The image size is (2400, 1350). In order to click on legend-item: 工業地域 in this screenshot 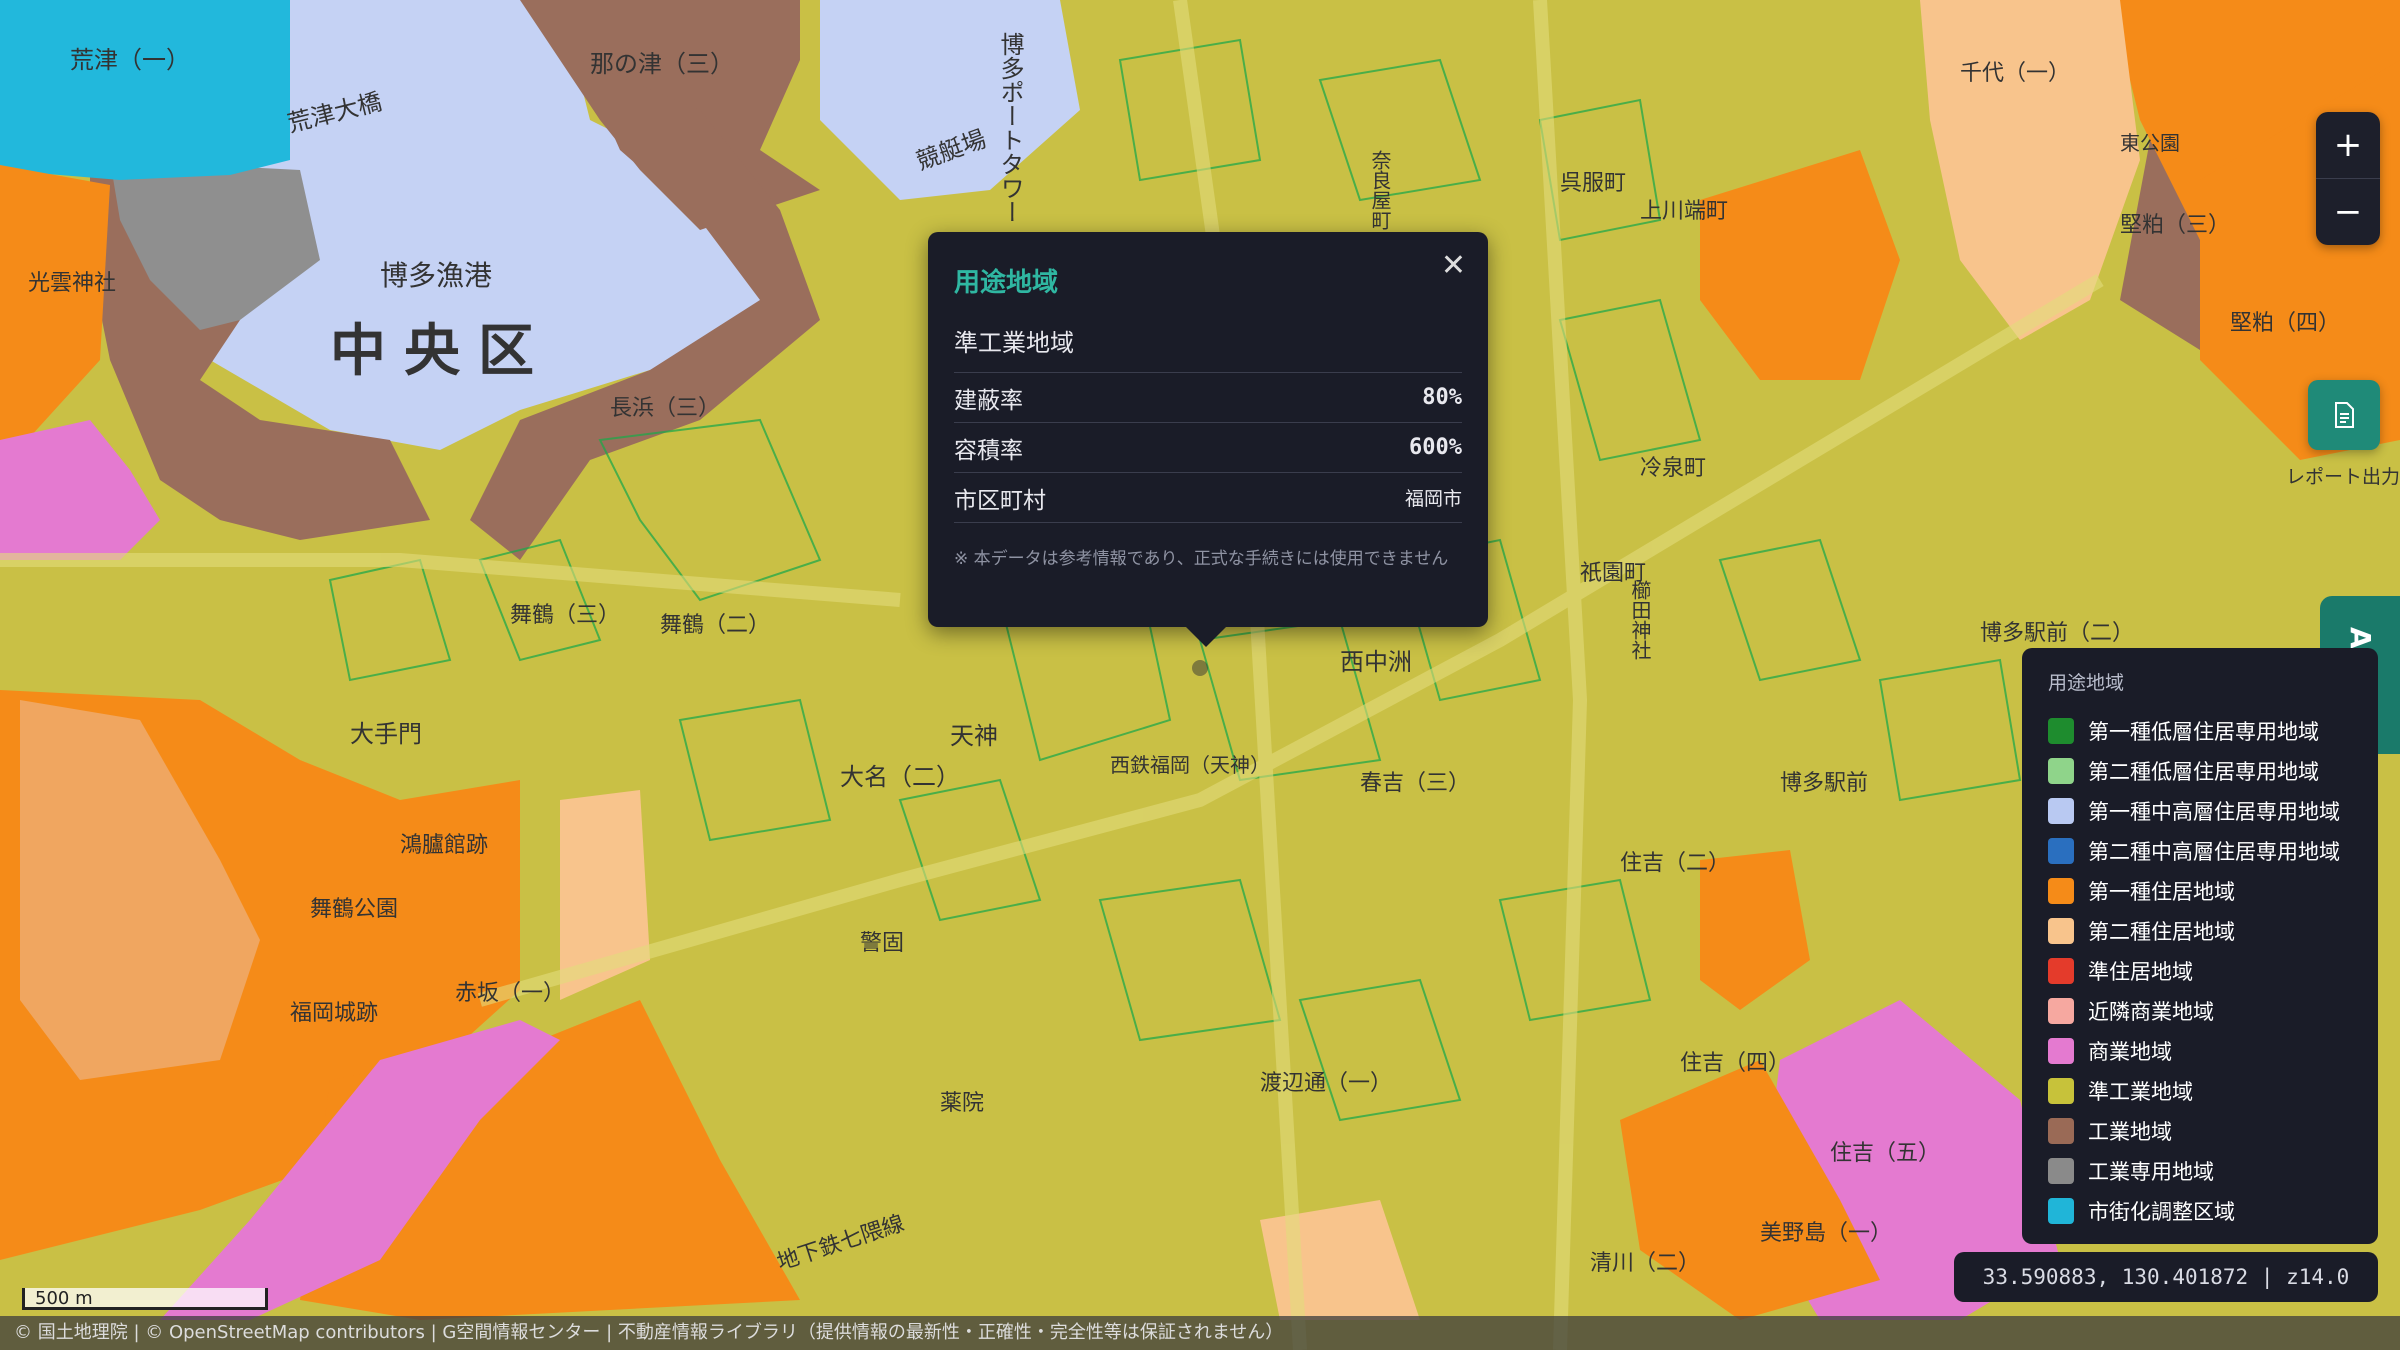, I will do `click(2200, 1131)`.